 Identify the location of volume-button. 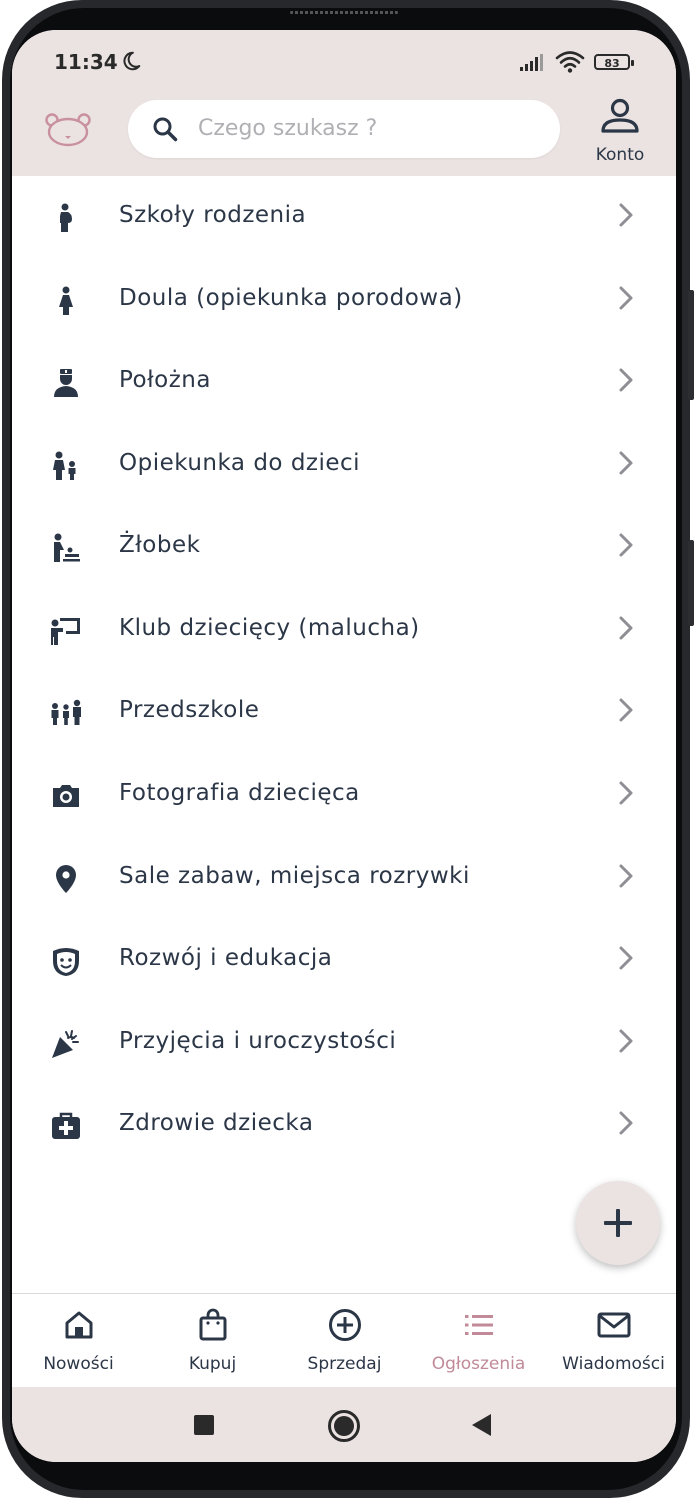
(691, 345).